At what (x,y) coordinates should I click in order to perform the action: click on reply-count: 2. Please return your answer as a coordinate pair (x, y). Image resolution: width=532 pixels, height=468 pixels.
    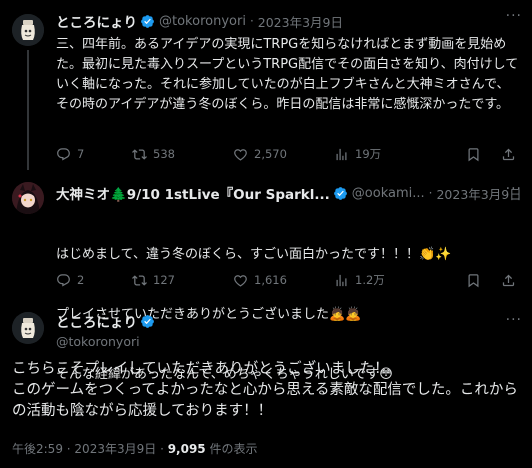
    Looking at the image, I should click on (81, 280).